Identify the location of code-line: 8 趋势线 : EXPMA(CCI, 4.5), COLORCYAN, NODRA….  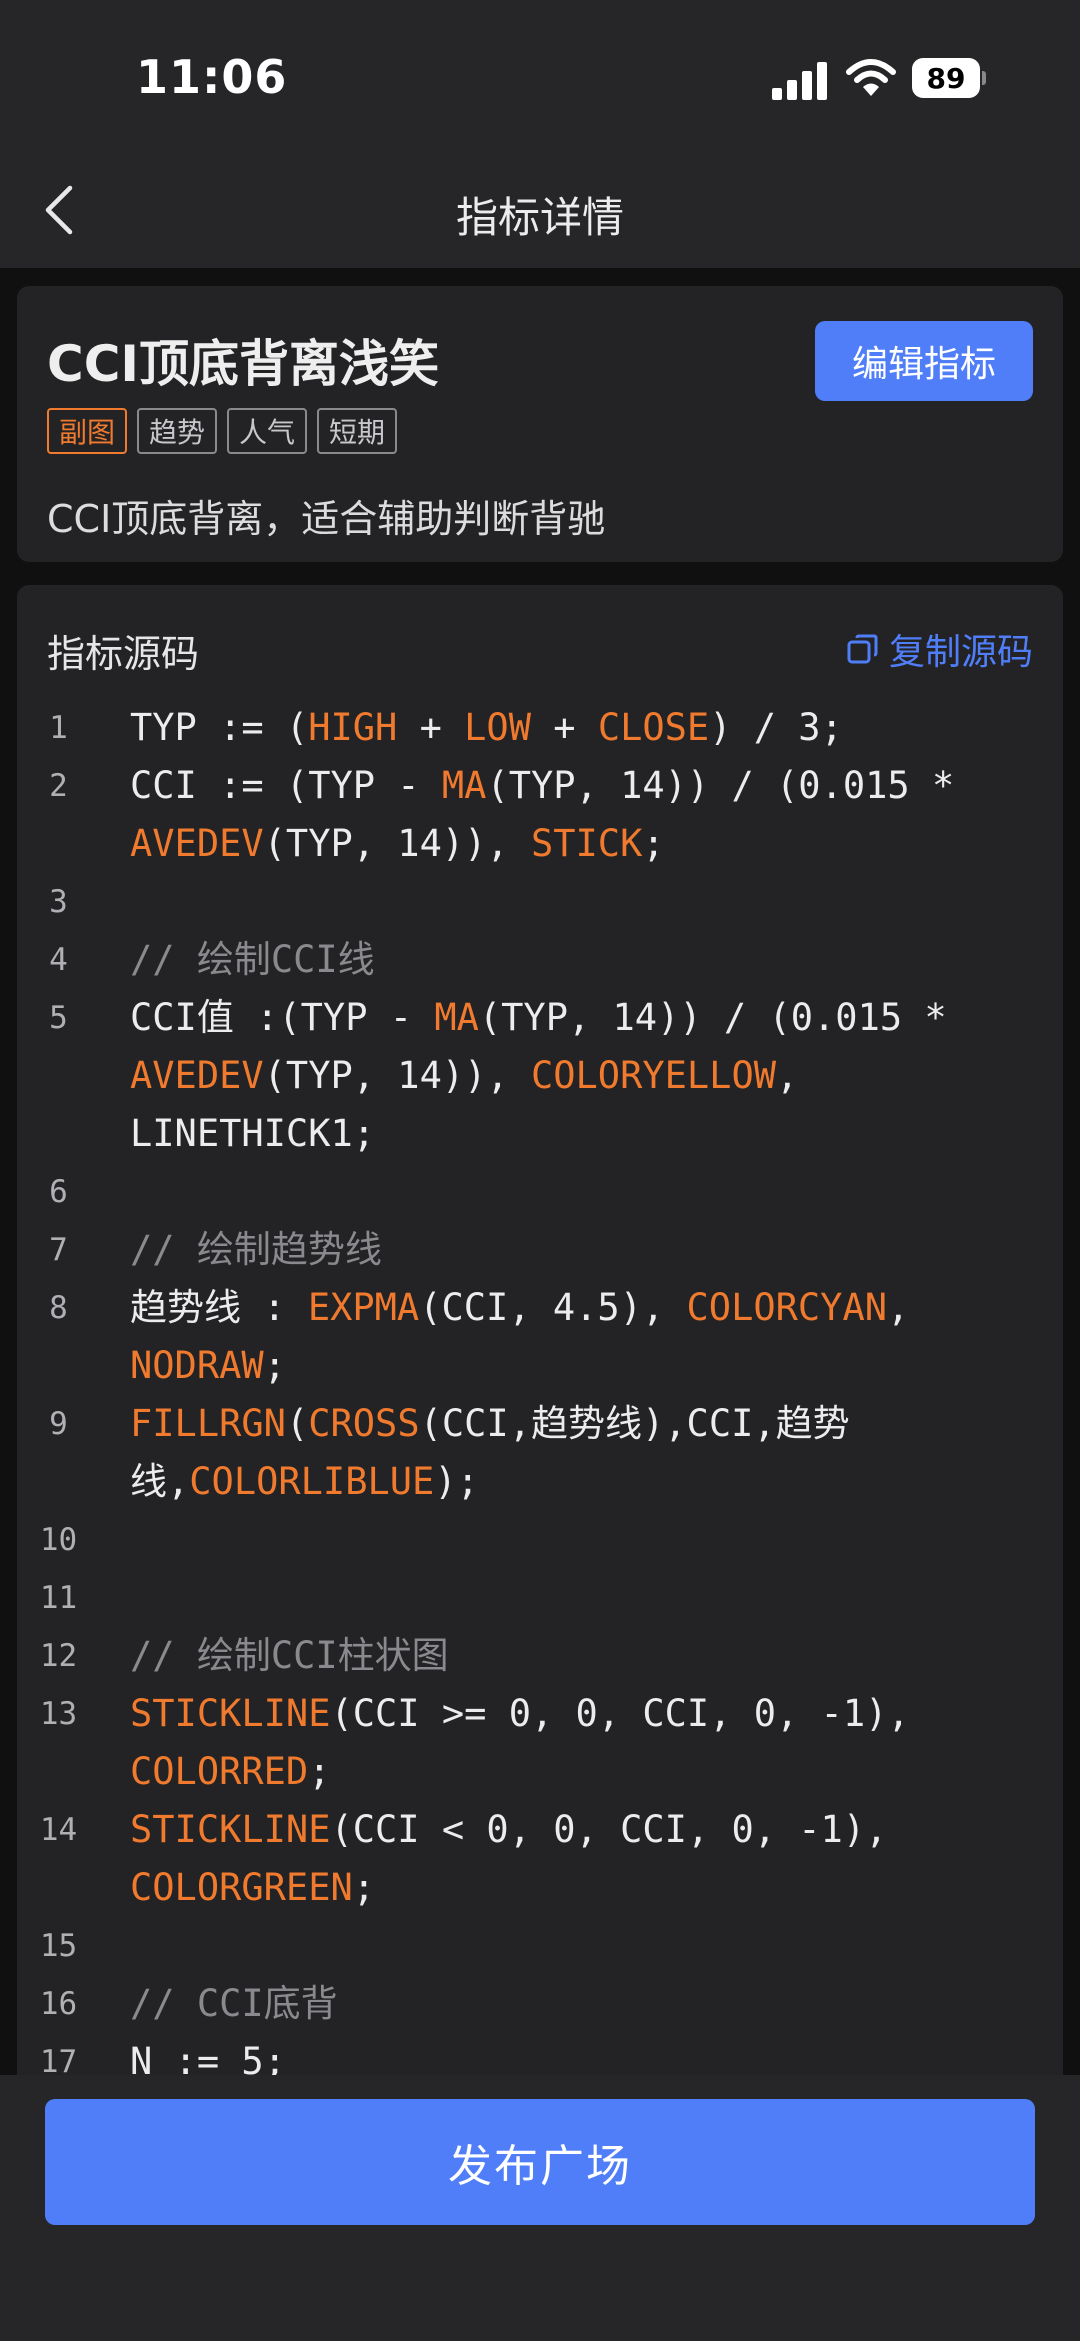
(540, 1337).